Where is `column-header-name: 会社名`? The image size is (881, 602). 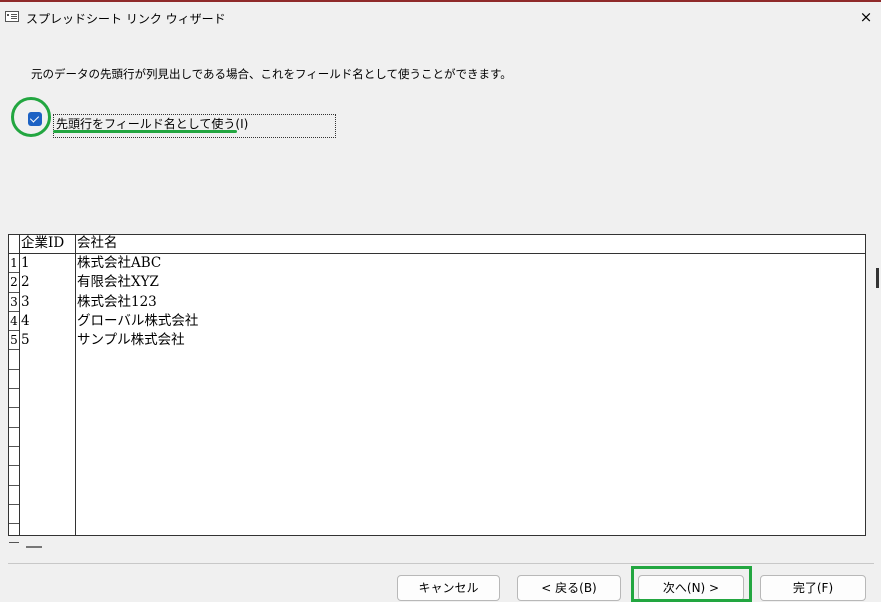
column-header-name: 会社名 is located at coordinates (97, 243).